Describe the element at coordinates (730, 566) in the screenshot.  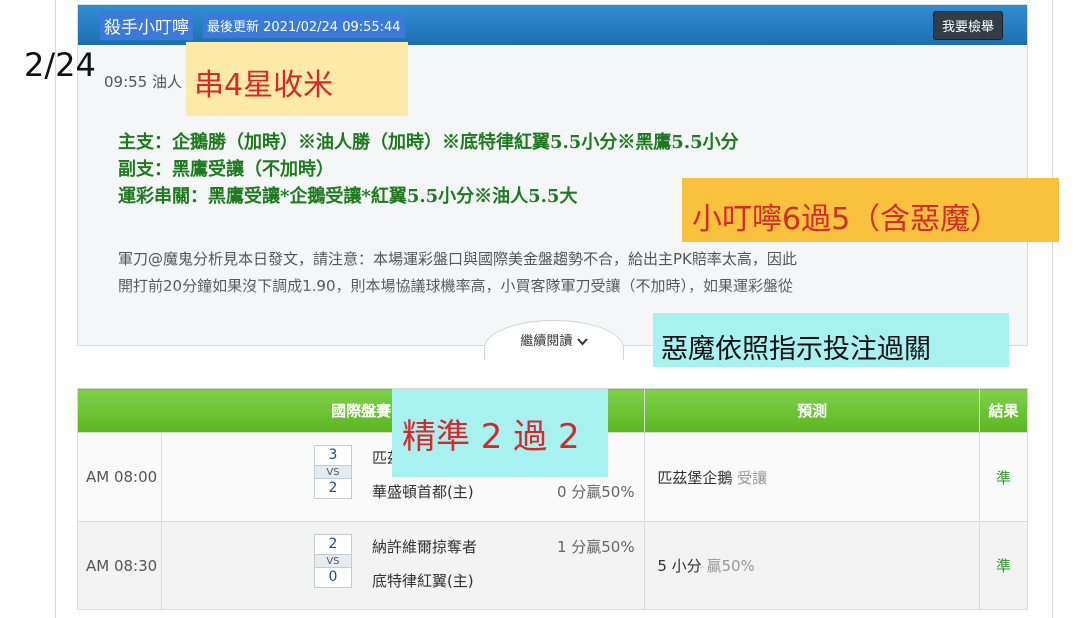
I see `prediction-note: 贏50%` at that location.